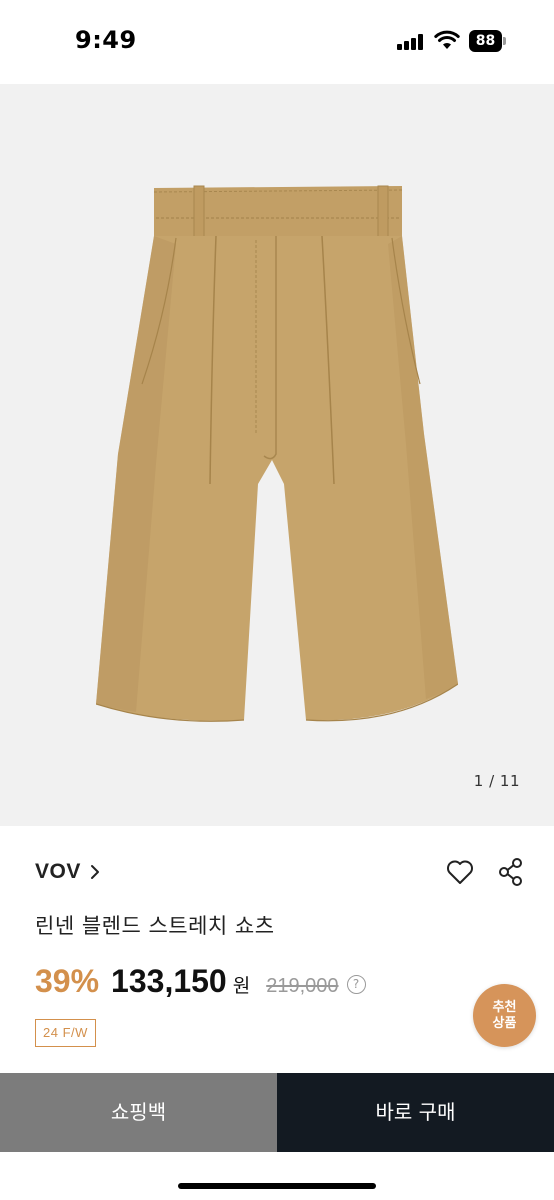  I want to click on wifi-icon, so click(447, 39).